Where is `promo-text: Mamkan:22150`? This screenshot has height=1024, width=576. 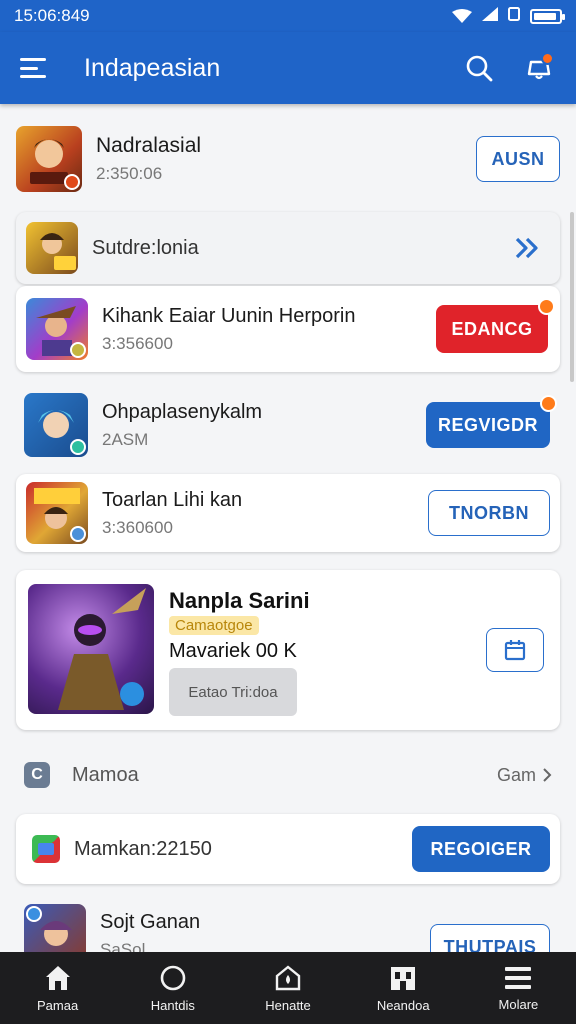 promo-text: Mamkan:22150 is located at coordinates (143, 848).